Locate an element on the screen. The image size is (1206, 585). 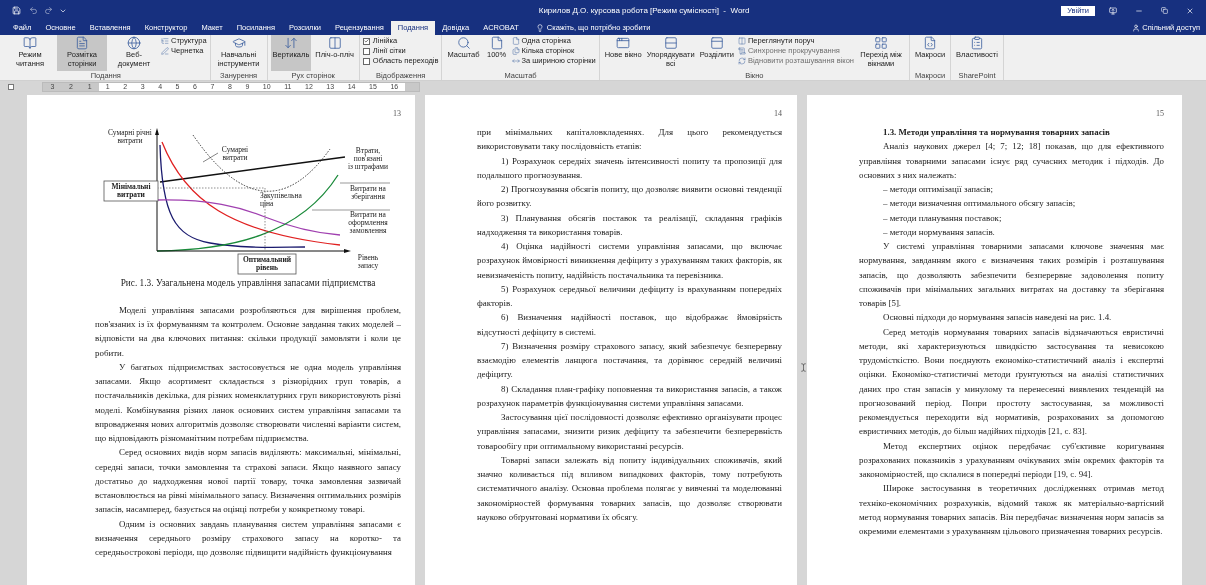
vertical-arrows-icon is located at coordinates (290, 43).